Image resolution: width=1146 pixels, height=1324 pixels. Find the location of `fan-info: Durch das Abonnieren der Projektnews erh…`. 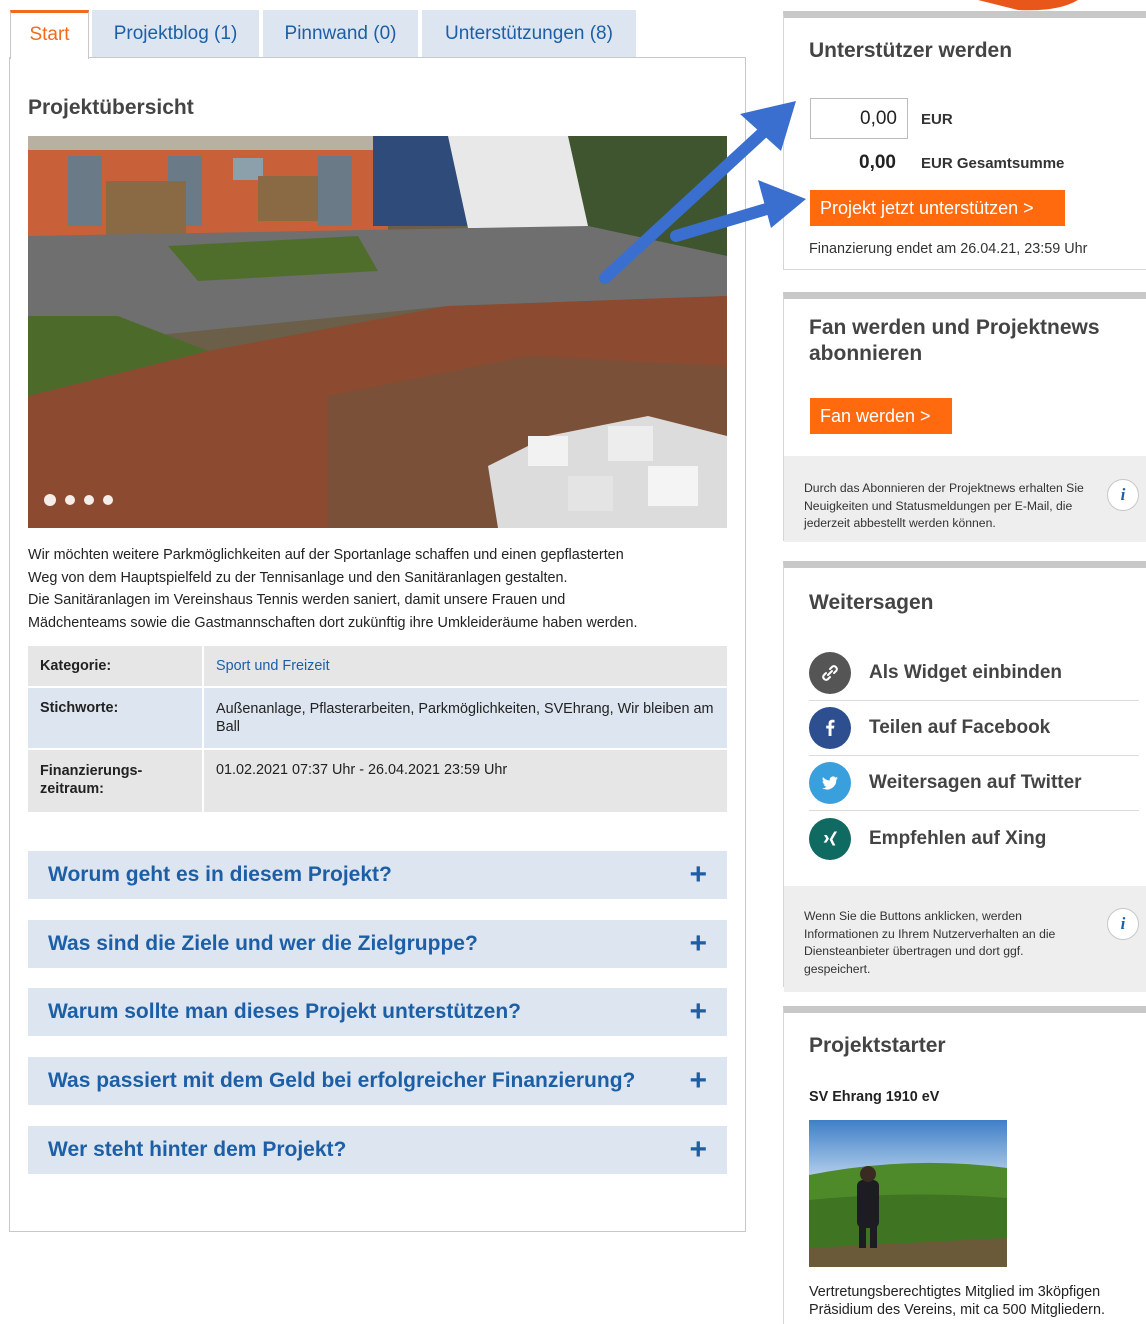

fan-info: Durch das Abonnieren der Projektnews erh… is located at coordinates (965, 499).